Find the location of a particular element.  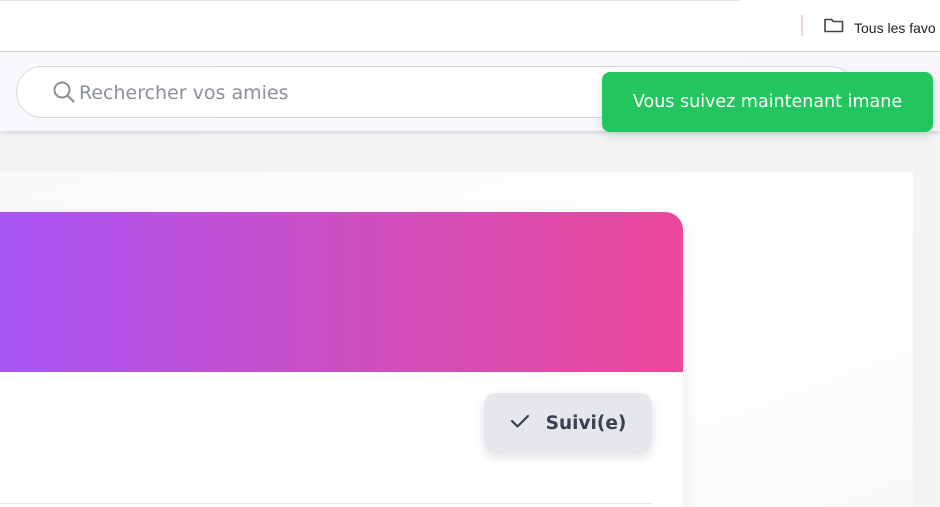

card-divider is located at coordinates (326, 503).